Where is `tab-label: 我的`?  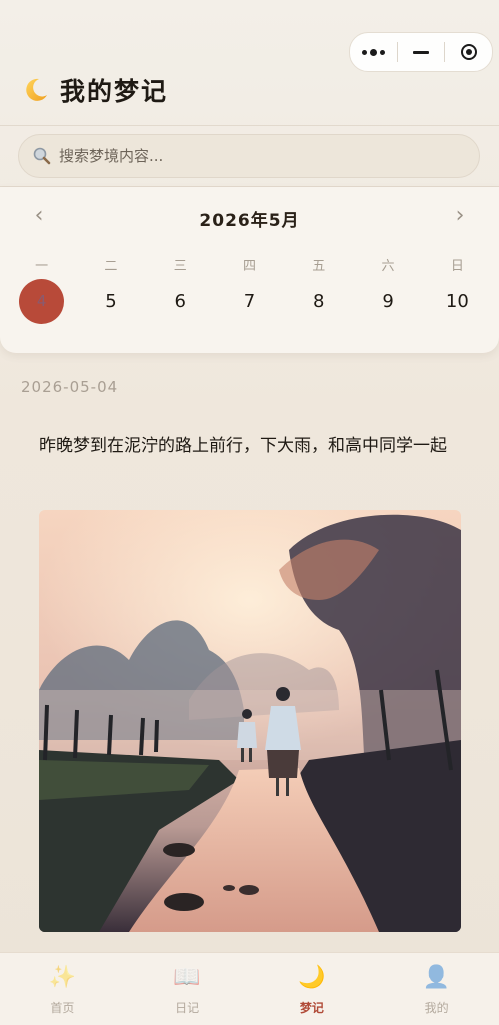
tab-label: 我的 is located at coordinates (436, 1008).